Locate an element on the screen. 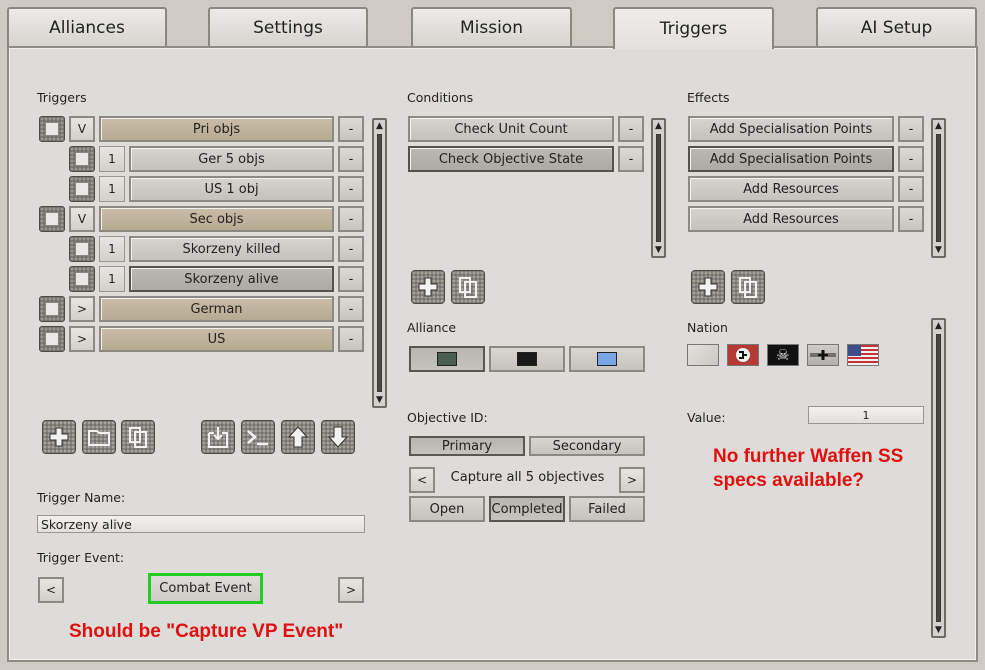 This screenshot has width=985, height=670. trigger-row: US 1 obj is located at coordinates (231, 189).